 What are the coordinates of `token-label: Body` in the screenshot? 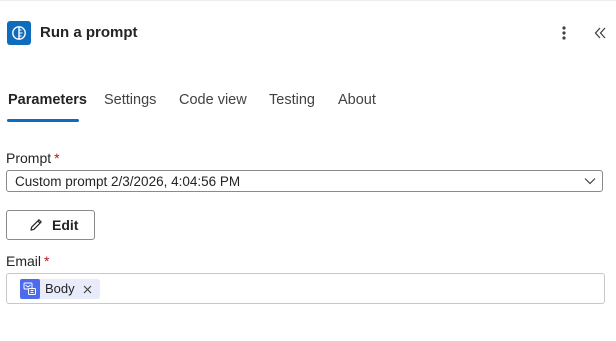 It's located at (60, 288).